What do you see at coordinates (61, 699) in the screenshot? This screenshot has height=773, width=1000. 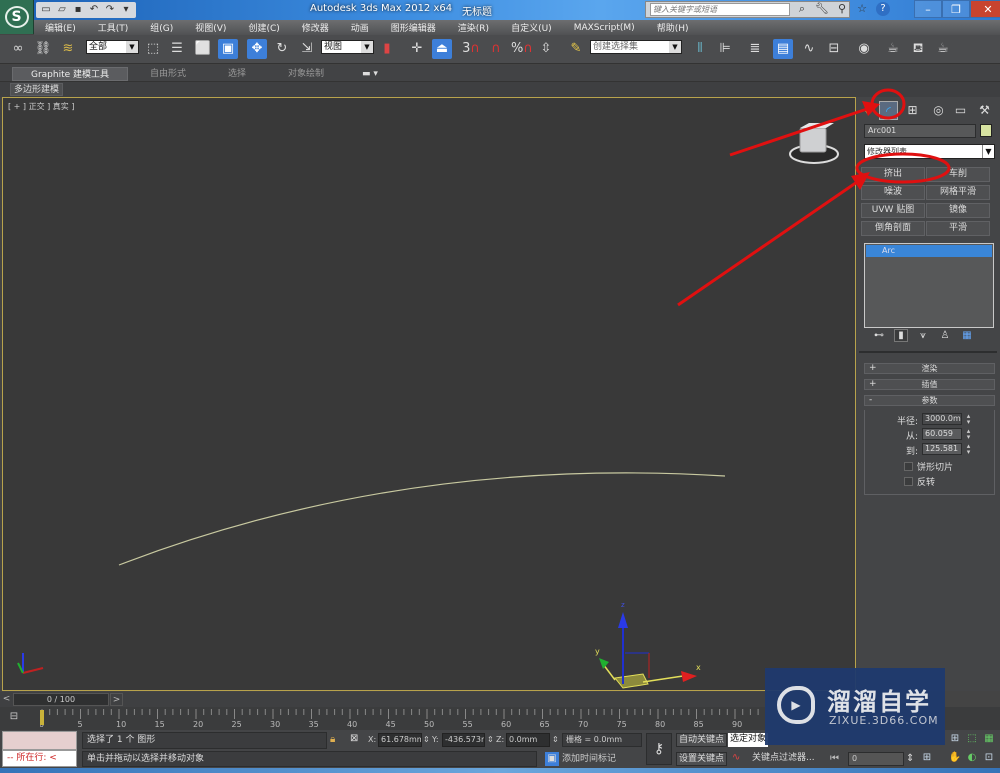 I see `time-slider-thumb: 0 / 100` at bounding box center [61, 699].